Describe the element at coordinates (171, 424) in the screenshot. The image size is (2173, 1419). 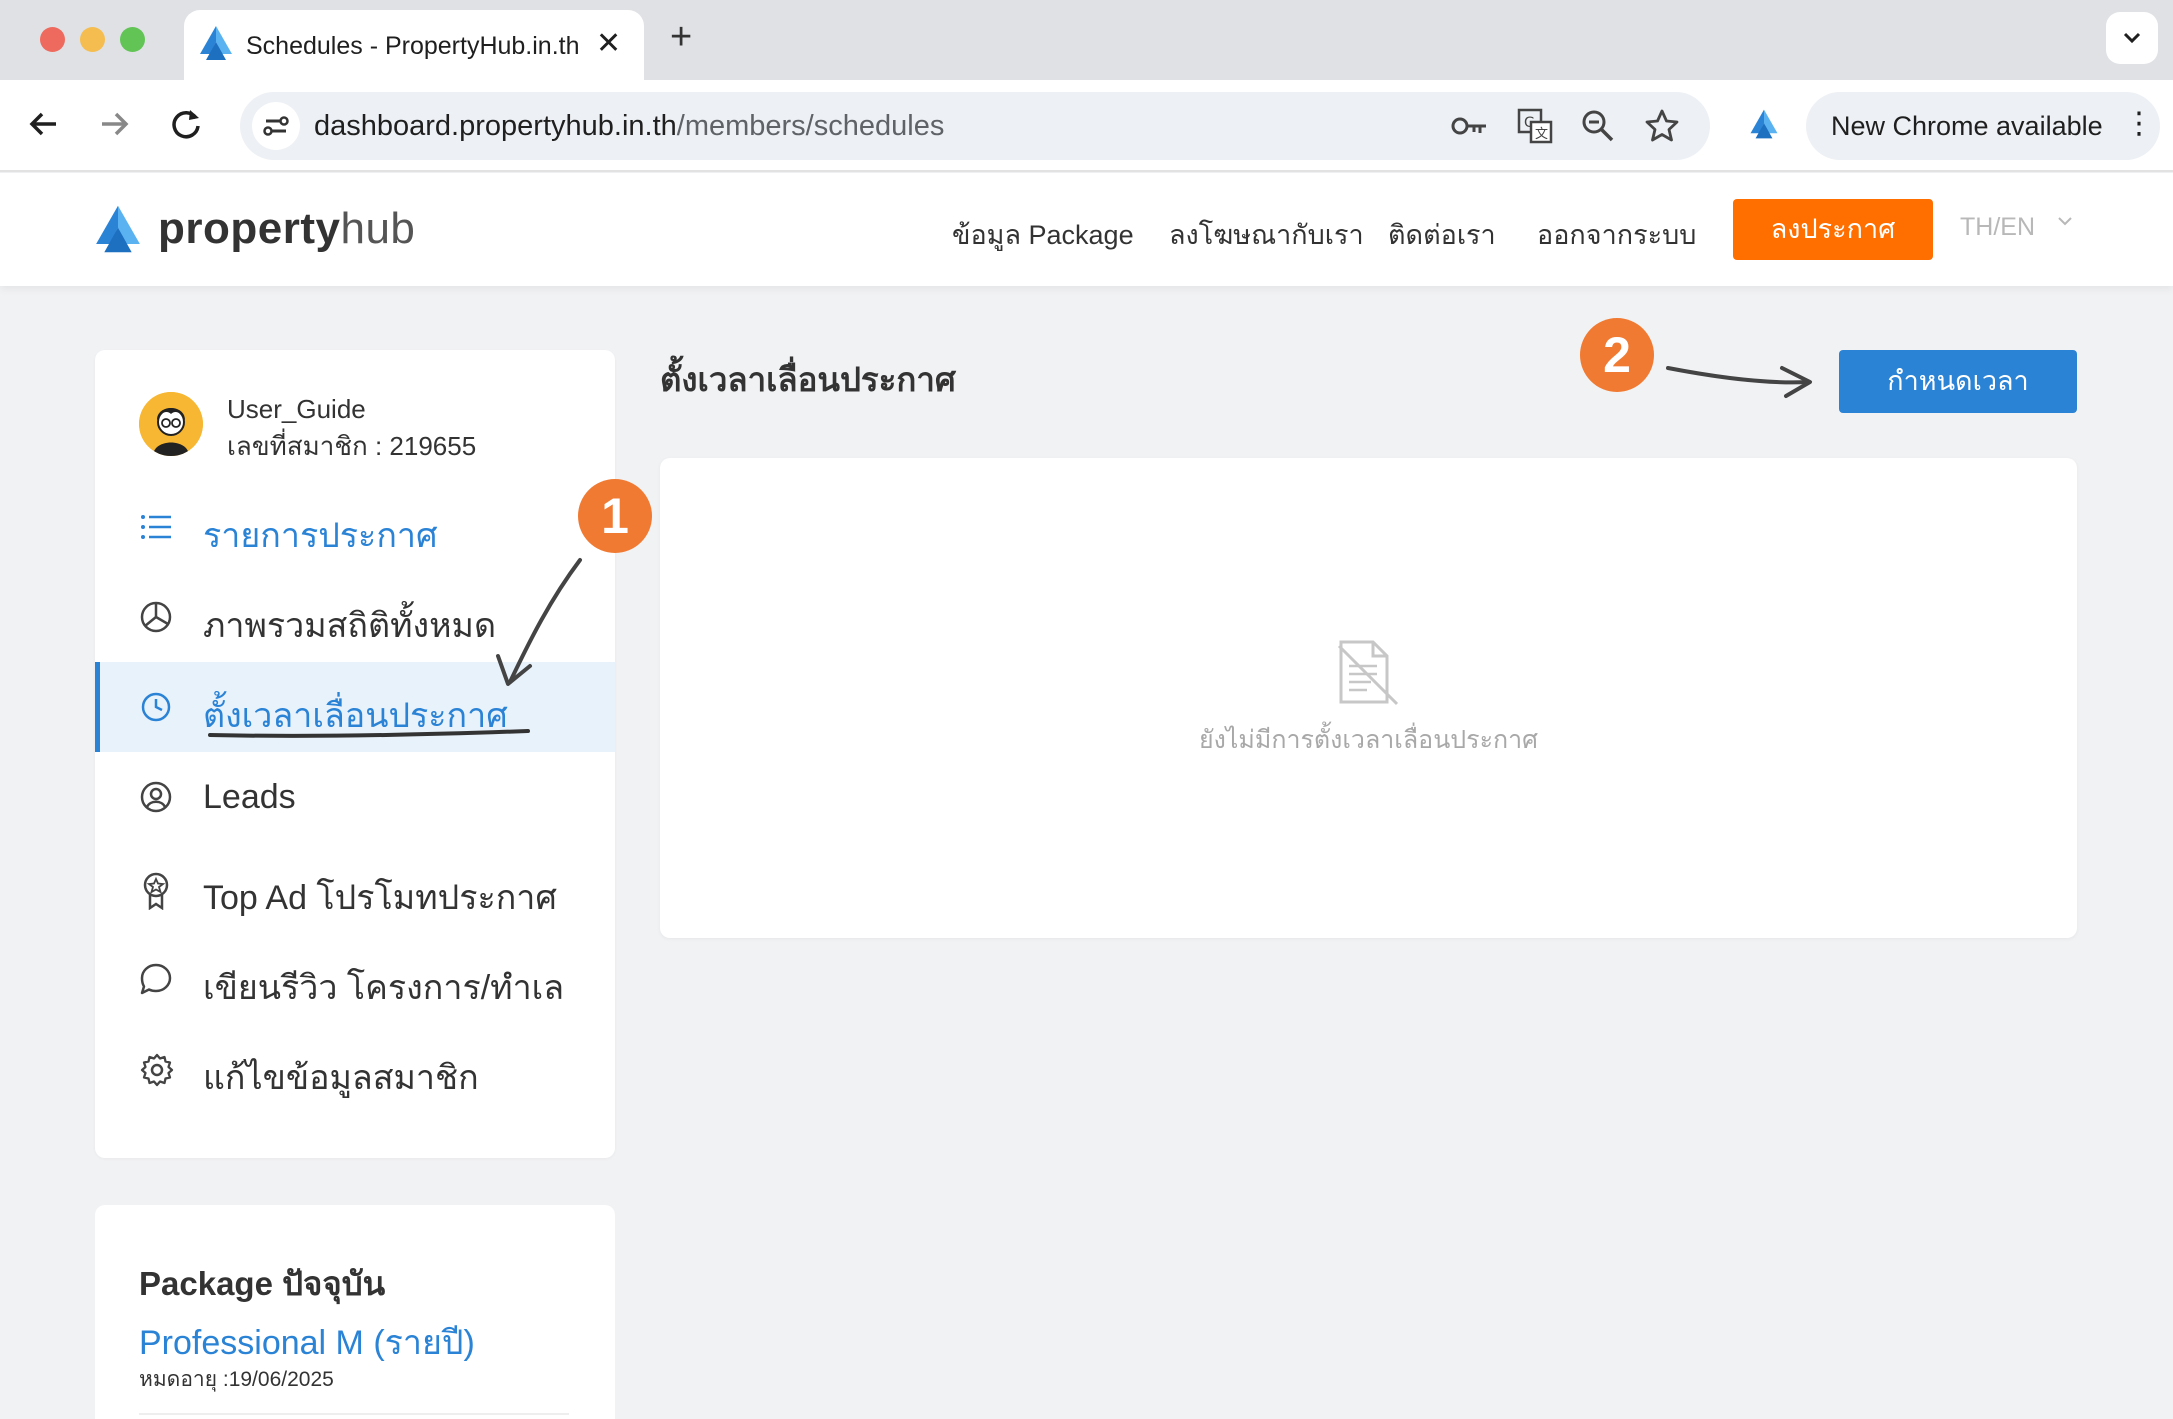
I see `avatar` at that location.